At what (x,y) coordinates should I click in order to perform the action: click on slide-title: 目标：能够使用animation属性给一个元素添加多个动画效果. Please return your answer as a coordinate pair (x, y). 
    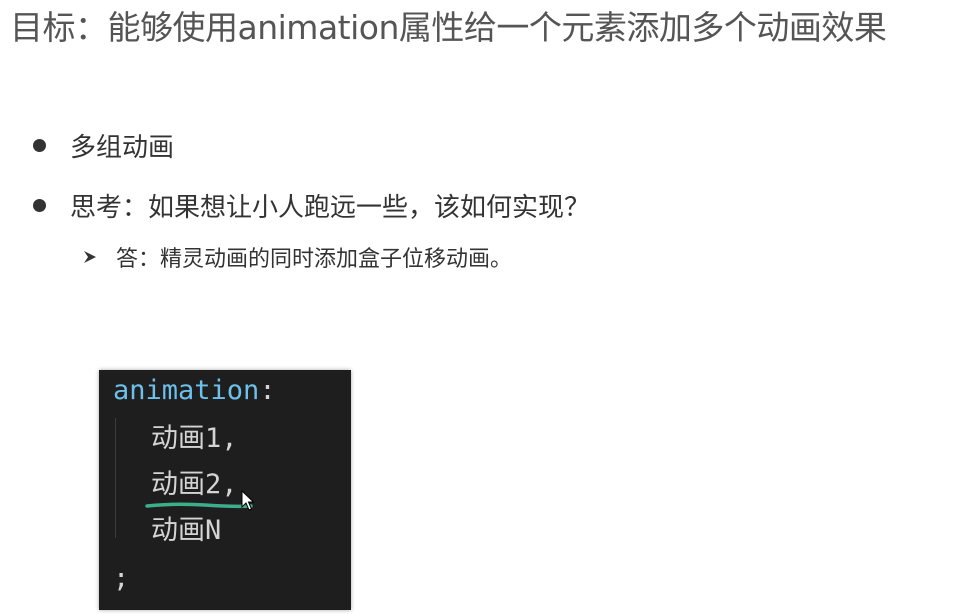
    Looking at the image, I should click on (448, 27).